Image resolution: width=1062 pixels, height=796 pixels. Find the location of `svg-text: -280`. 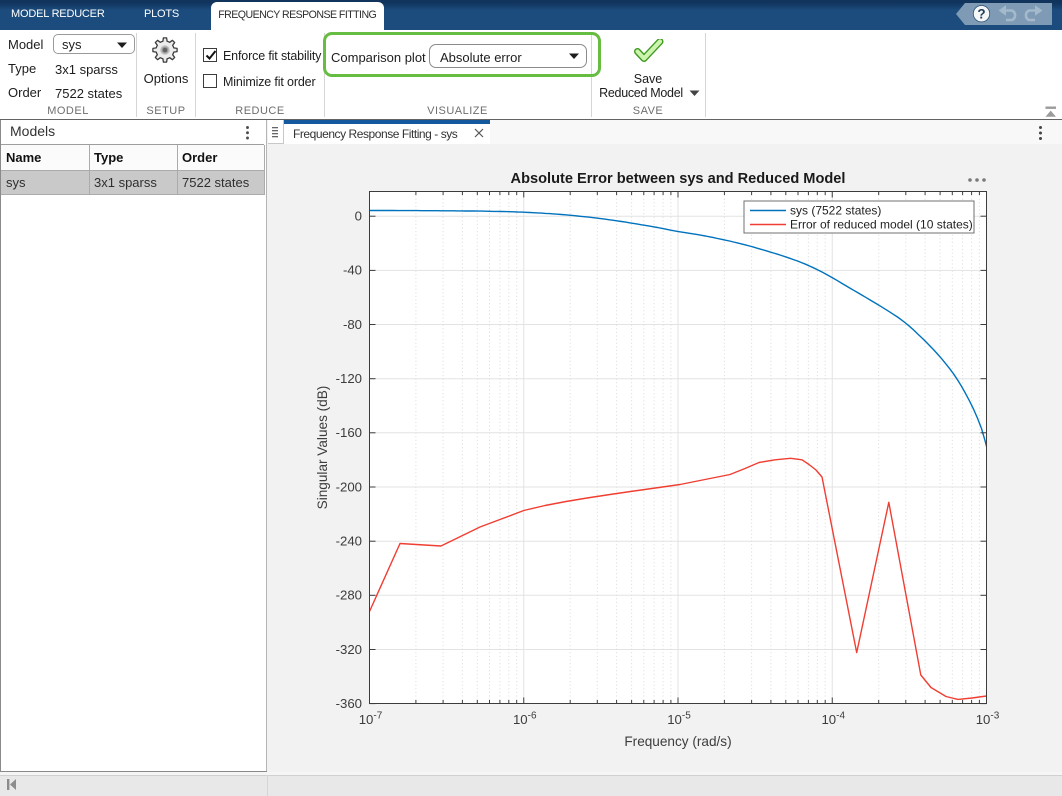

svg-text: -280 is located at coordinates (349, 595).